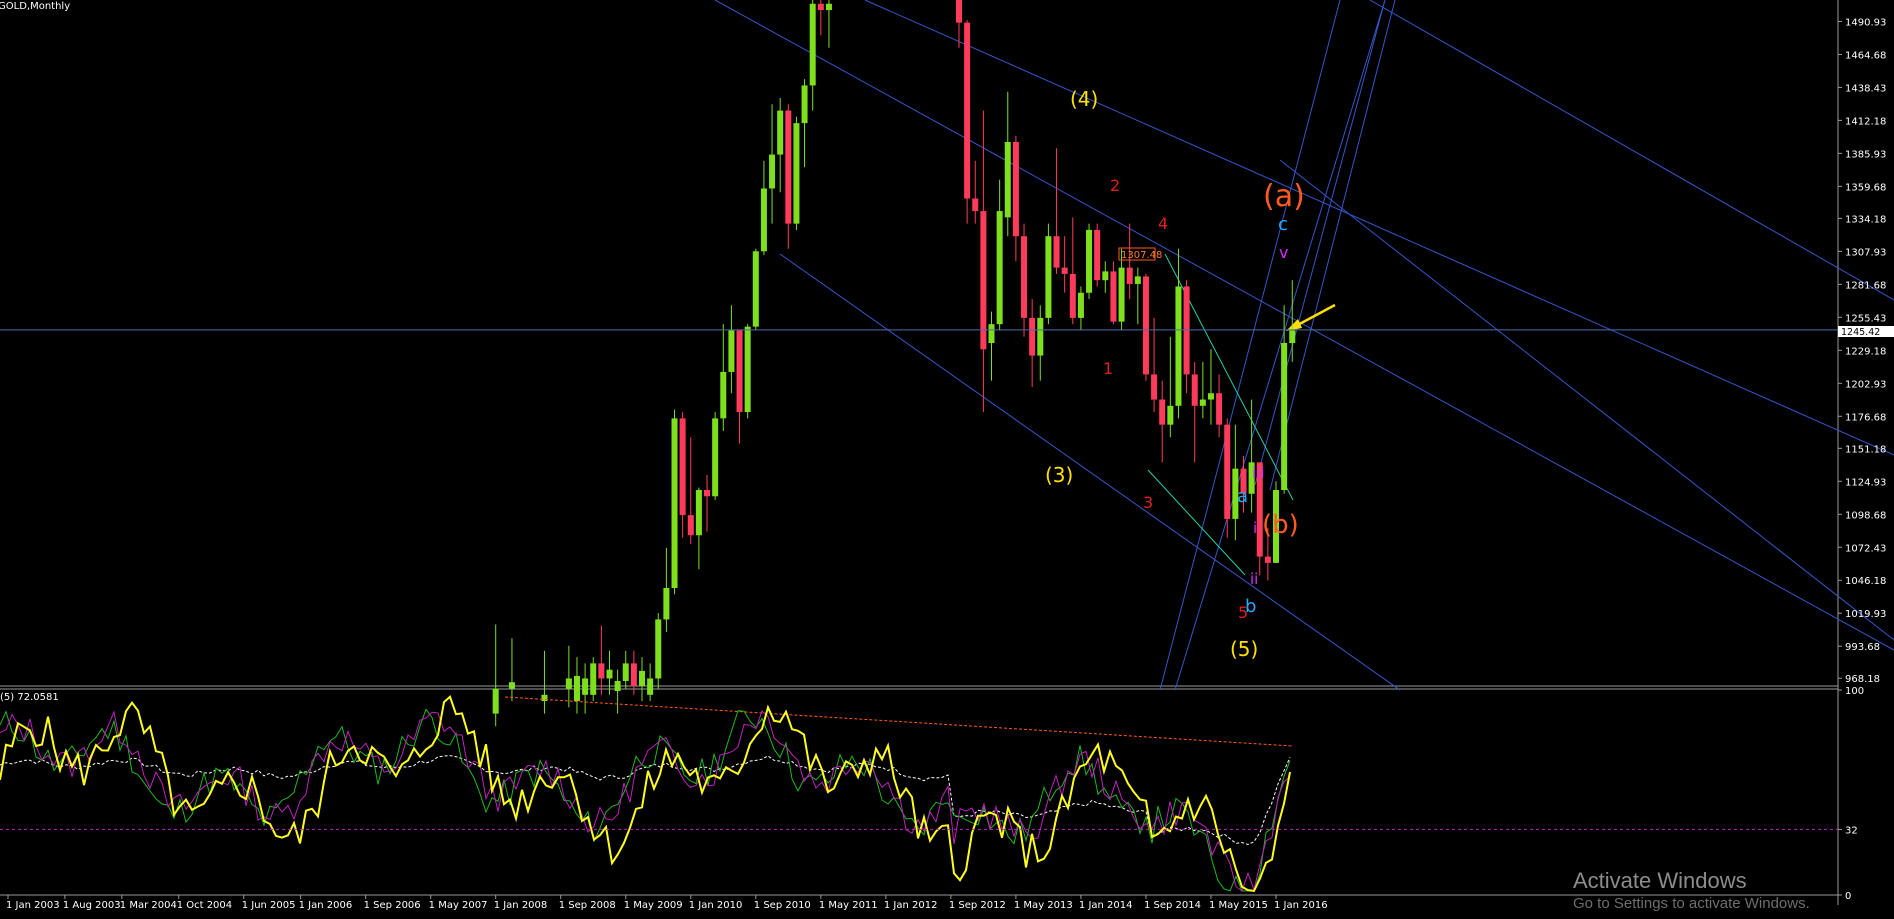  What do you see at coordinates (1284, 196) in the screenshot?
I see `wave-label: (a)` at bounding box center [1284, 196].